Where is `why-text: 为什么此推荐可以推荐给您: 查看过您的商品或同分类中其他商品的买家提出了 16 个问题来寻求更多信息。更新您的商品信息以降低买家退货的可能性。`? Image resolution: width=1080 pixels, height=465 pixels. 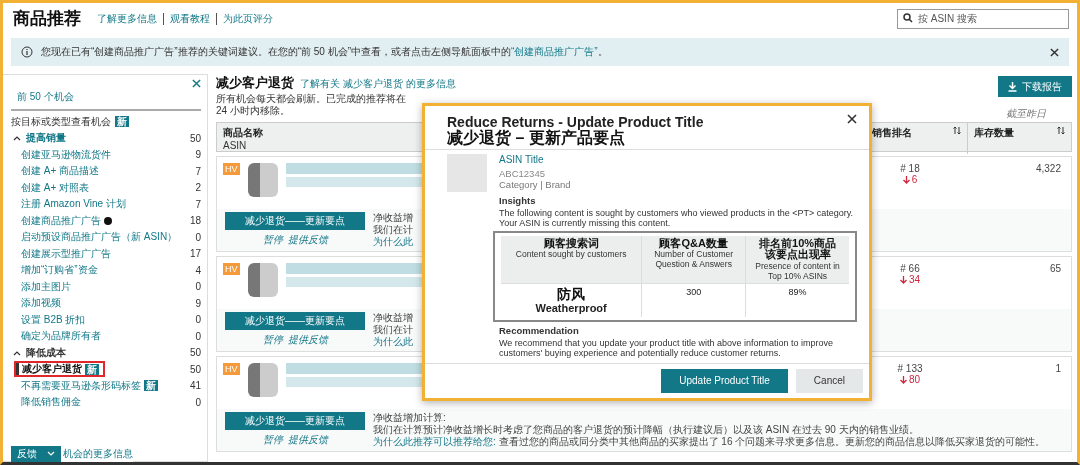 why-text: 为什么此推荐可以推荐给您: 查看过您的商品或同分类中其他商品的买家提出了 16 个问题来寻求更多信息。更新您的商品信息以降低买家退货的可能性。 is located at coordinates (709, 442).